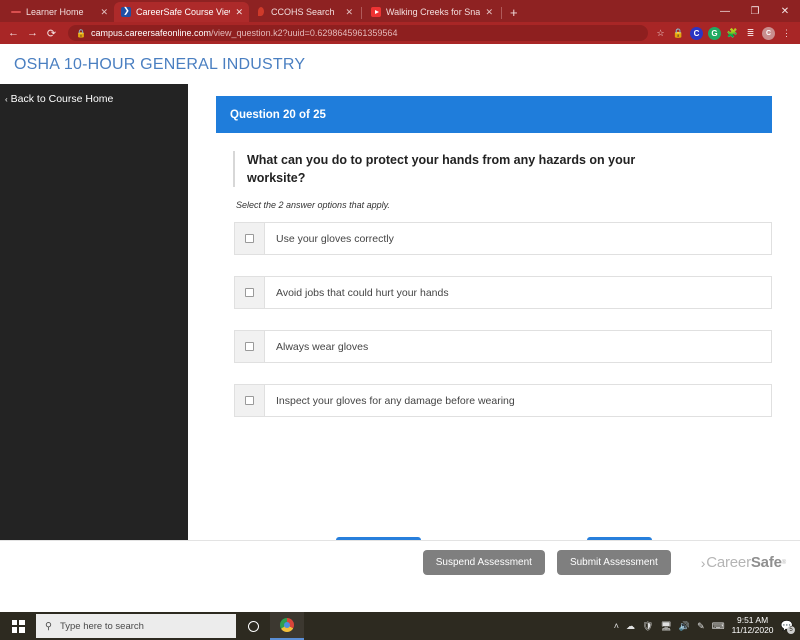  What do you see at coordinates (718, 626) in the screenshot?
I see `keyboard-icon: ⌨` at bounding box center [718, 626].